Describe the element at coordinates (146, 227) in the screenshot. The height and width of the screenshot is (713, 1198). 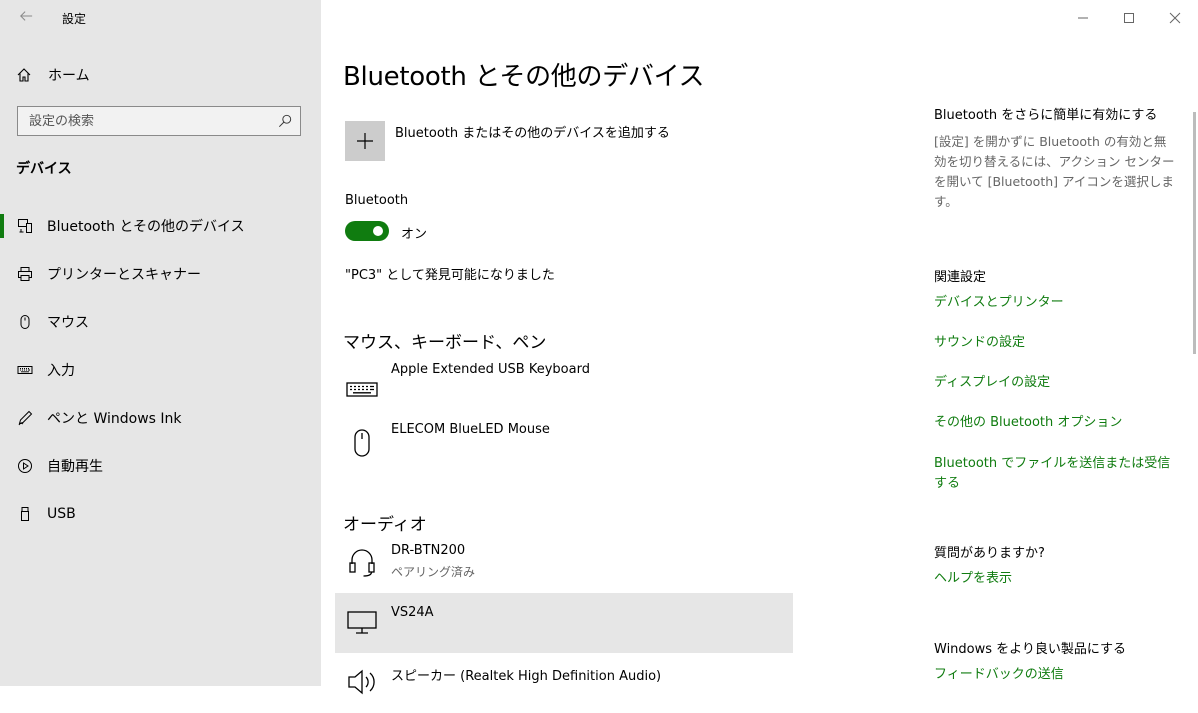
I see `sidebar-item-label: Bluetooth とその他のデバイス` at that location.